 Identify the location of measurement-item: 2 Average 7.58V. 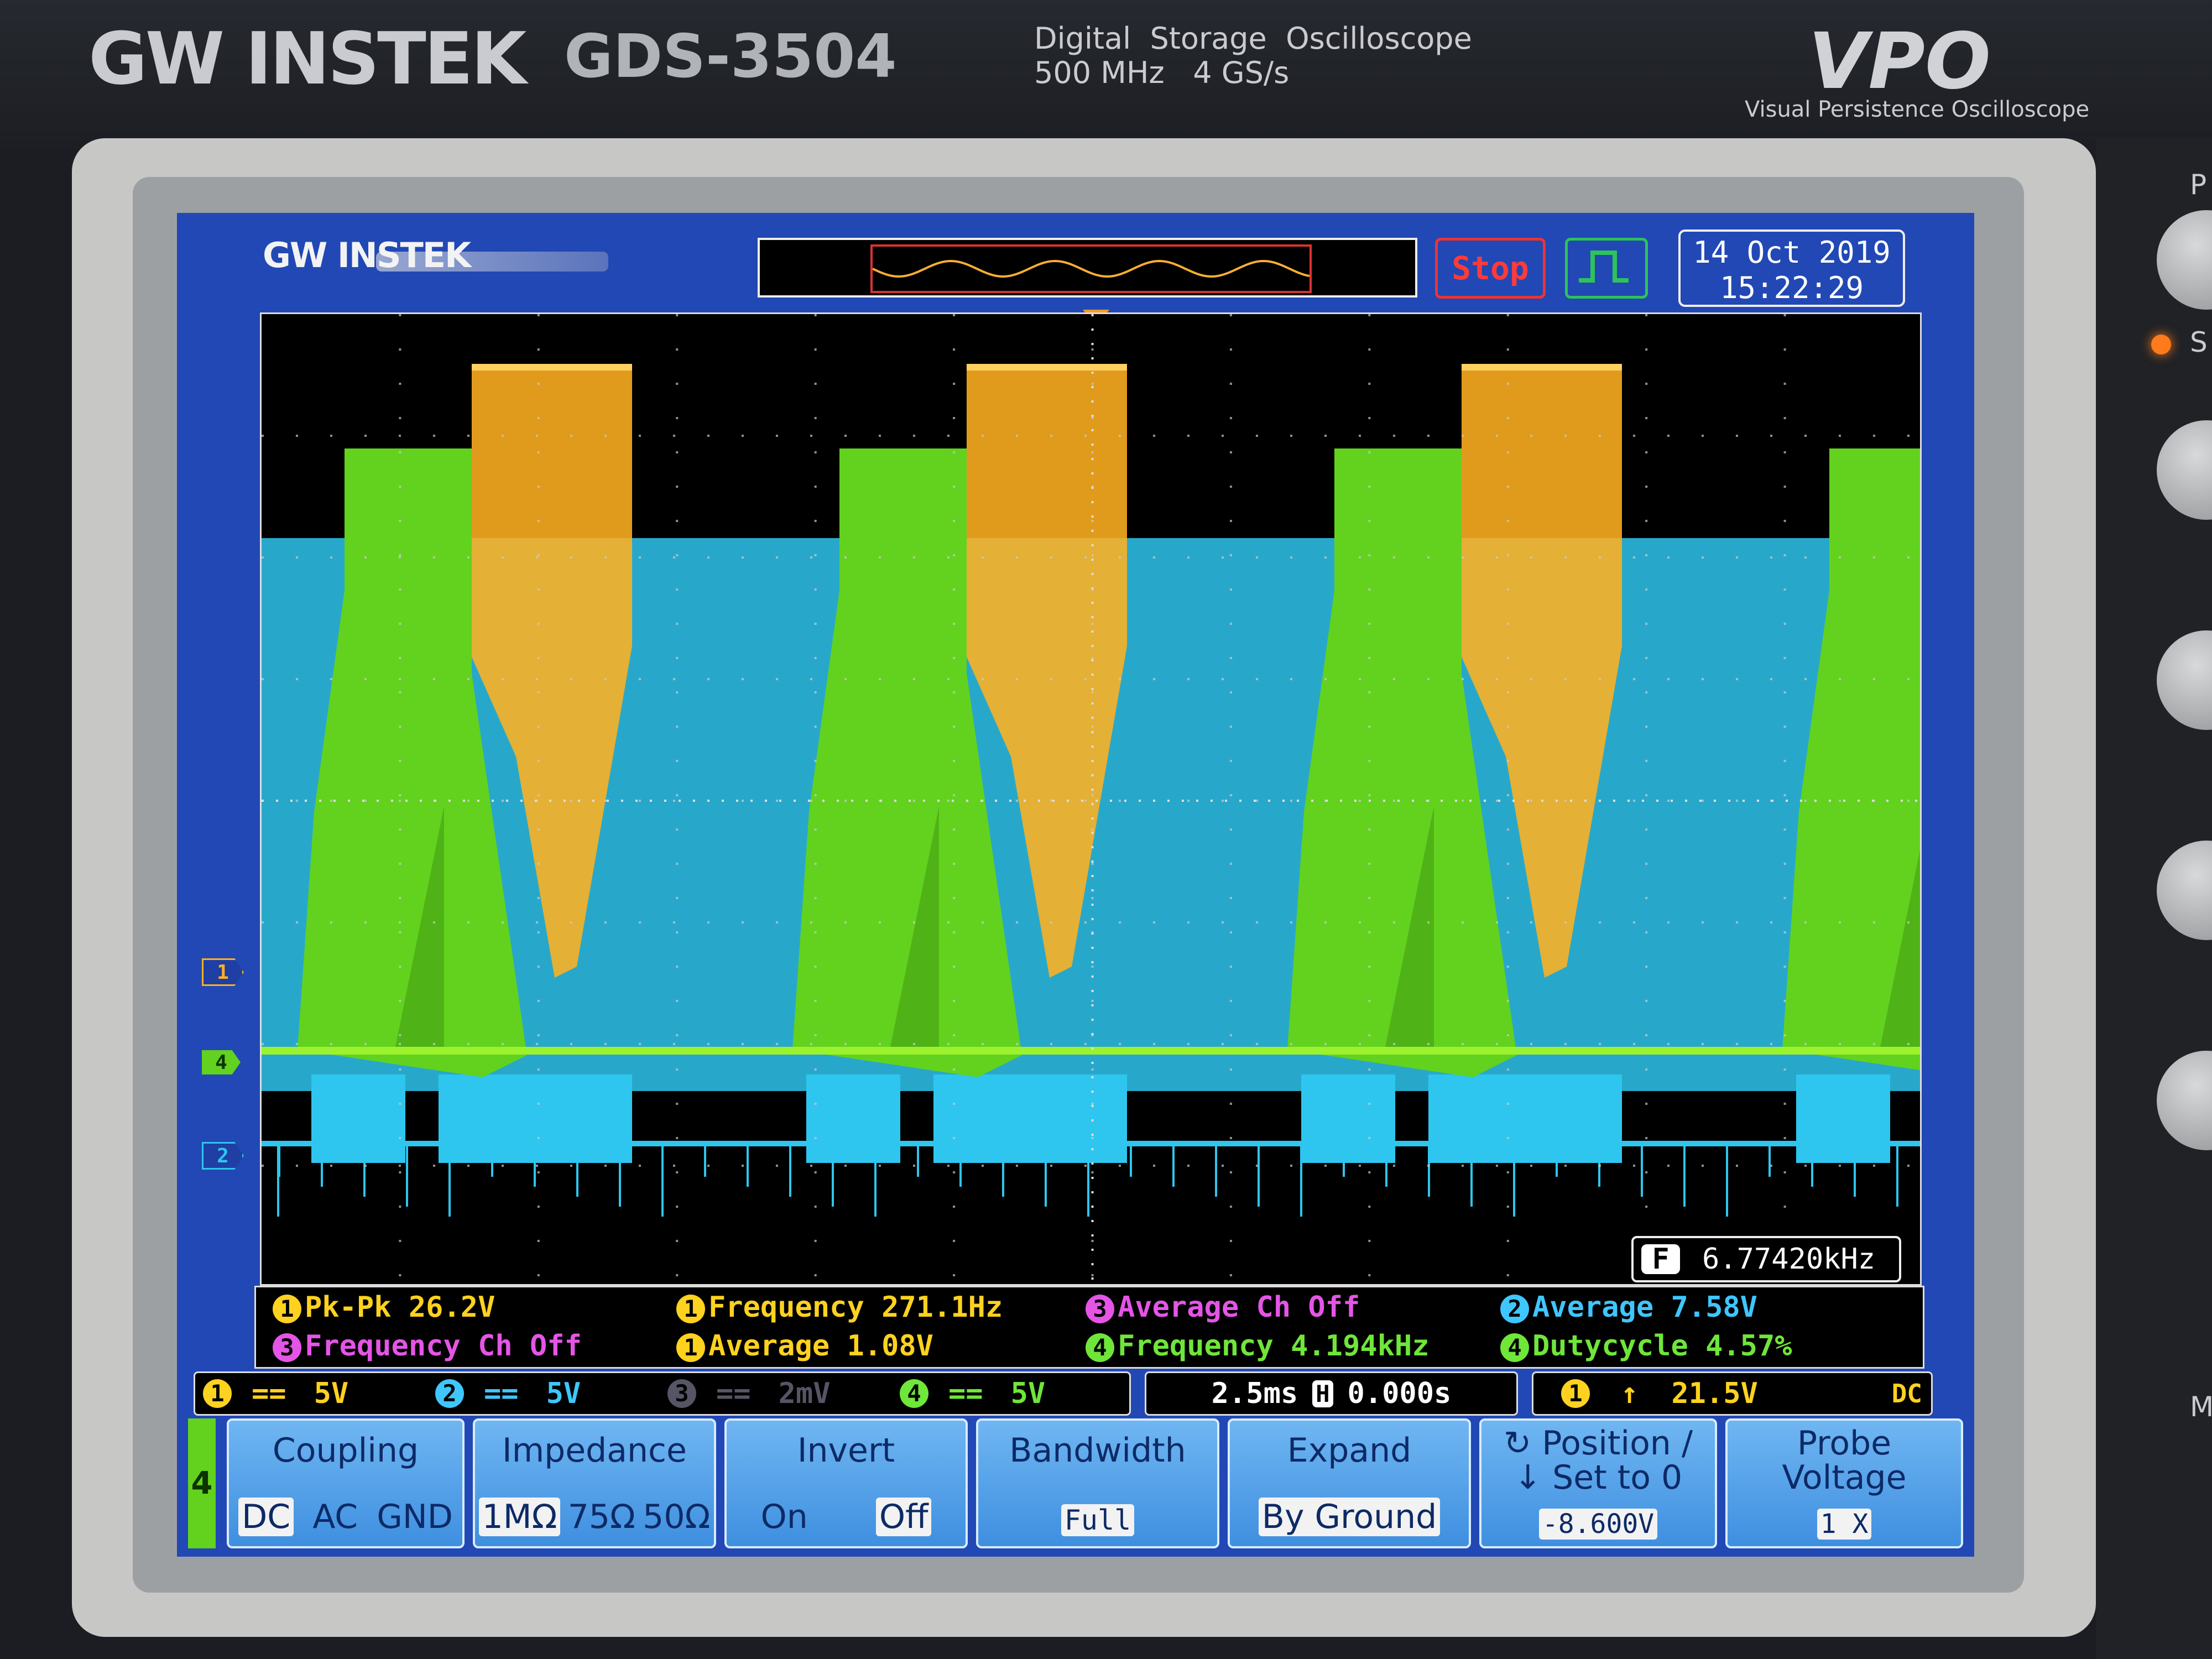
(1629, 1308).